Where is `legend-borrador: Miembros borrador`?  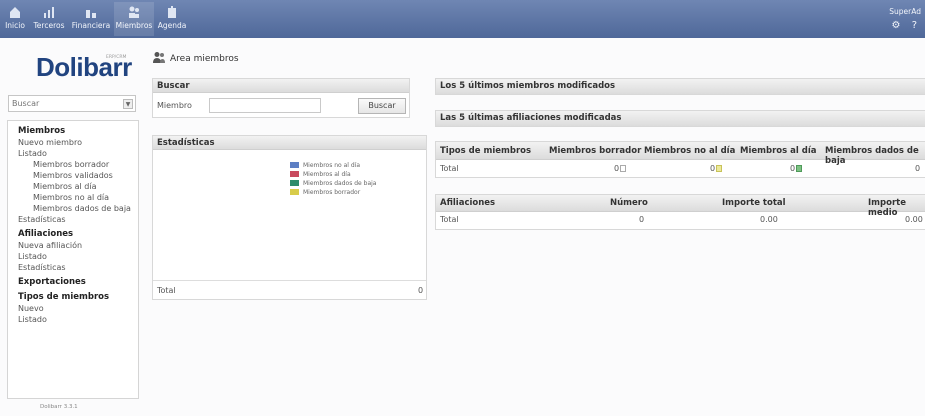 legend-borrador: Miembros borrador is located at coordinates (333, 193).